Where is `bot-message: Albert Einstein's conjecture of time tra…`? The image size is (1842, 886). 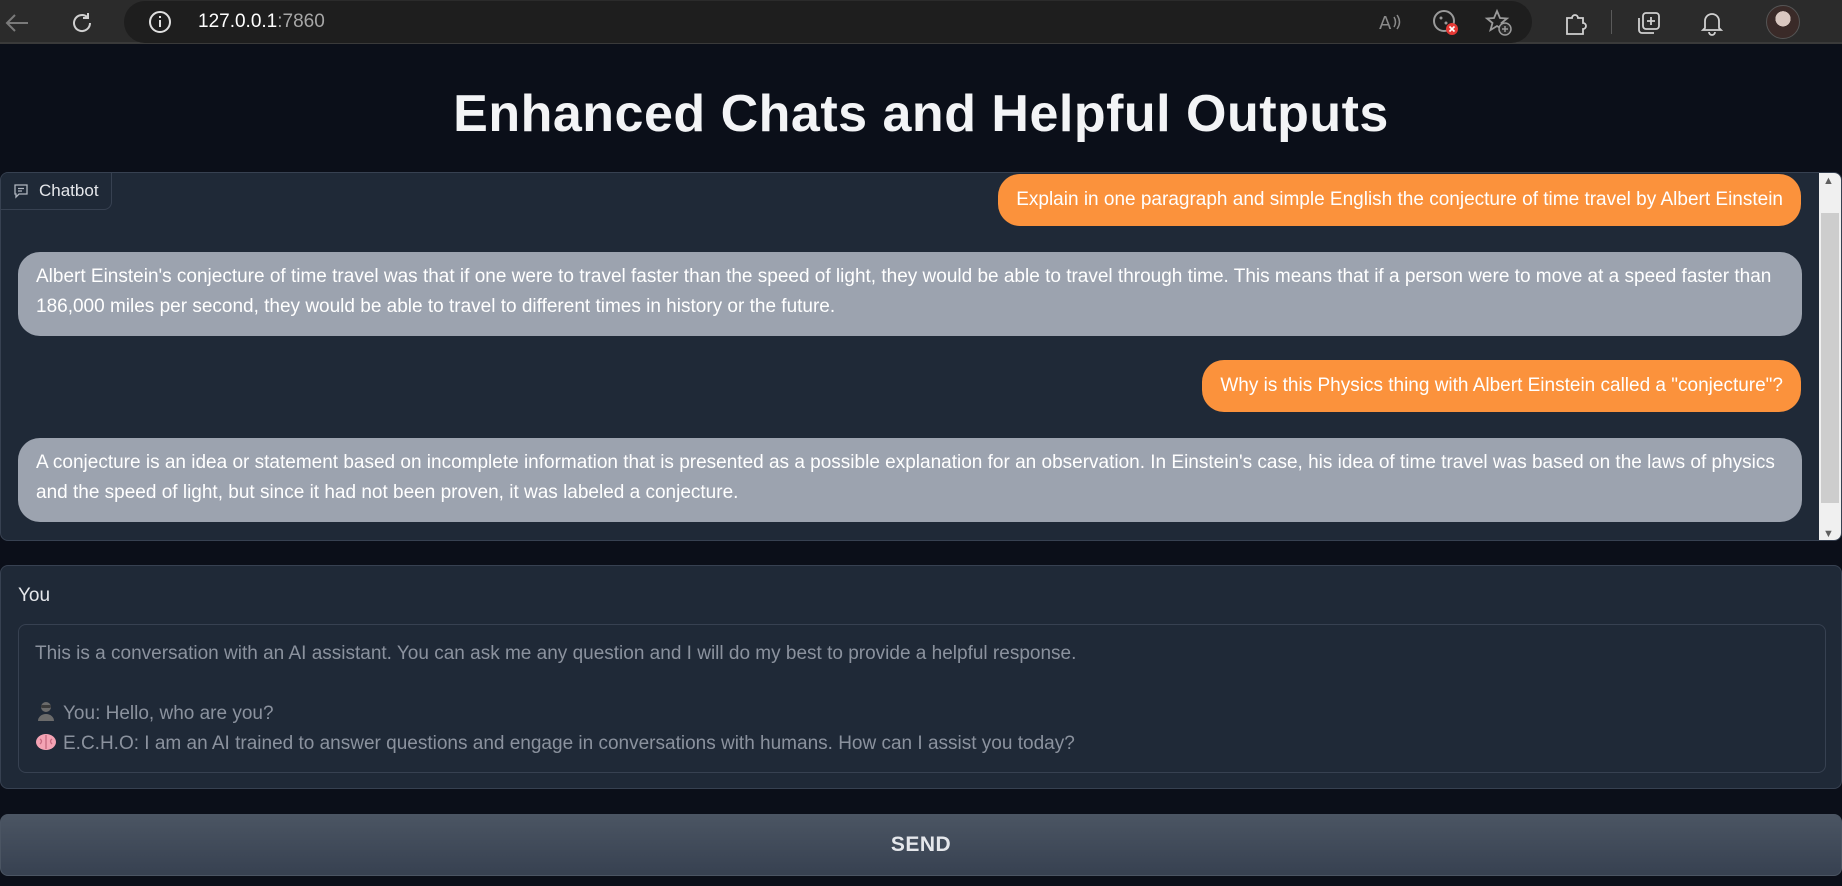 bot-message: Albert Einstein's conjecture of time tra… is located at coordinates (910, 294).